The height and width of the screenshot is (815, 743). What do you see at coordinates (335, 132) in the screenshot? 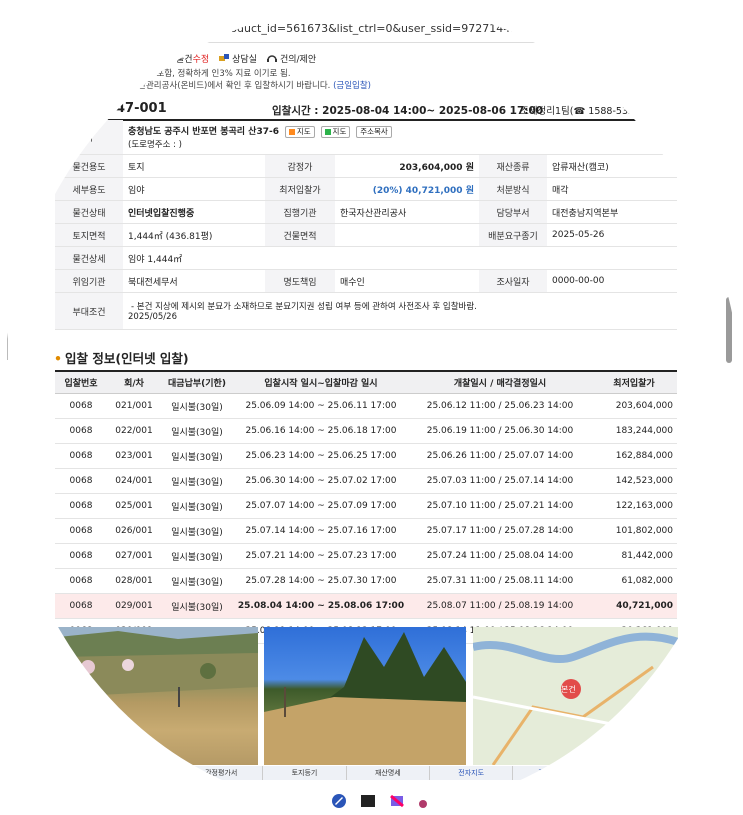
I see `map-button-2: 지도` at bounding box center [335, 132].